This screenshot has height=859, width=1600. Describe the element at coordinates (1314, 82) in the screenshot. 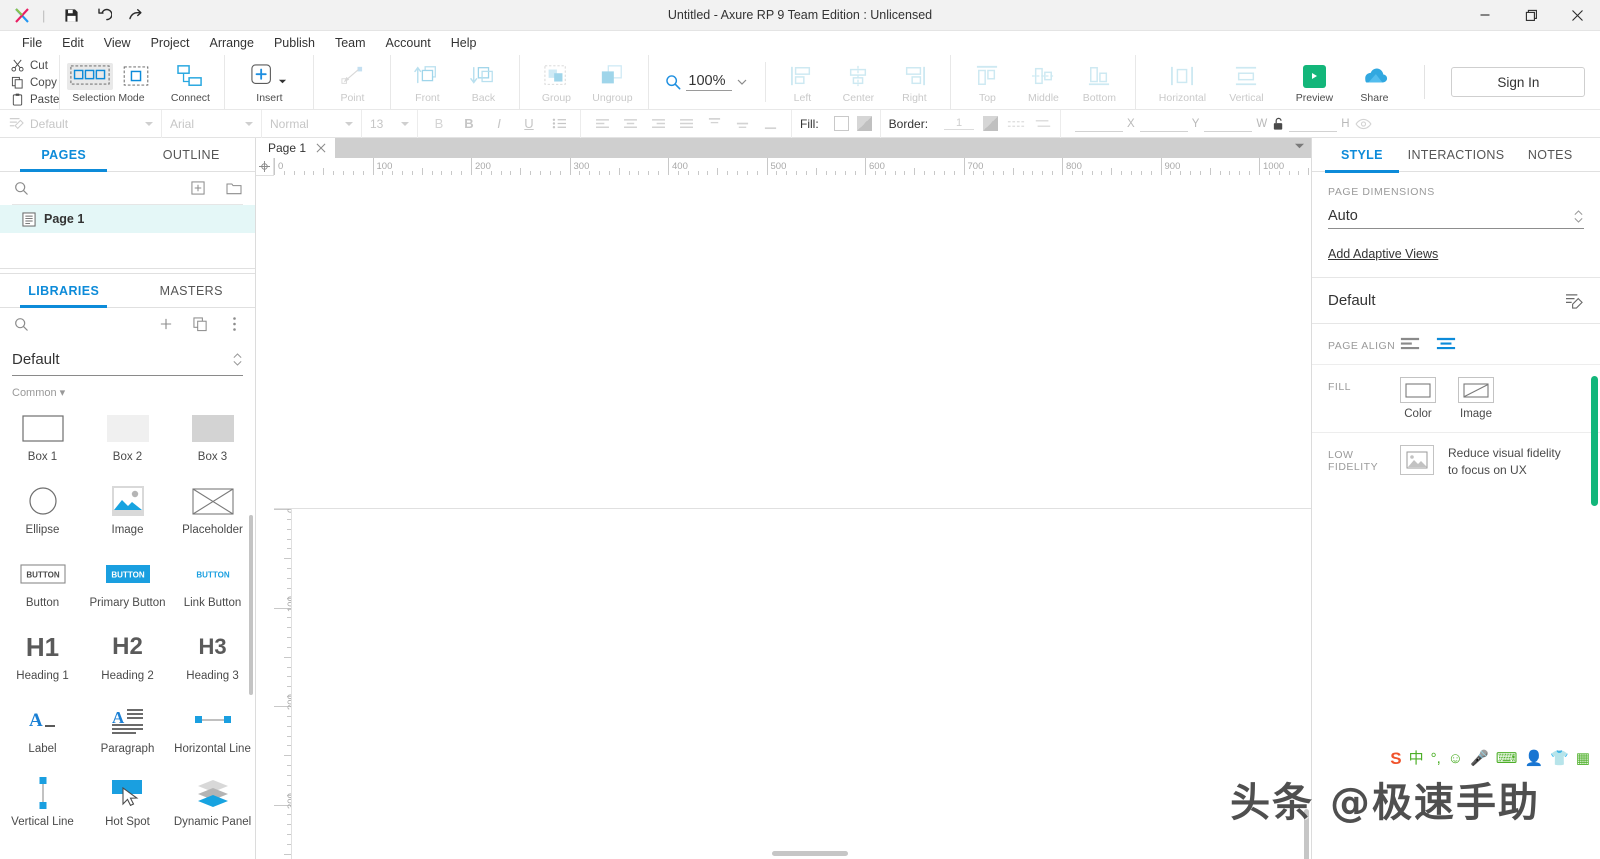

I see `preview-button: Preview` at that location.